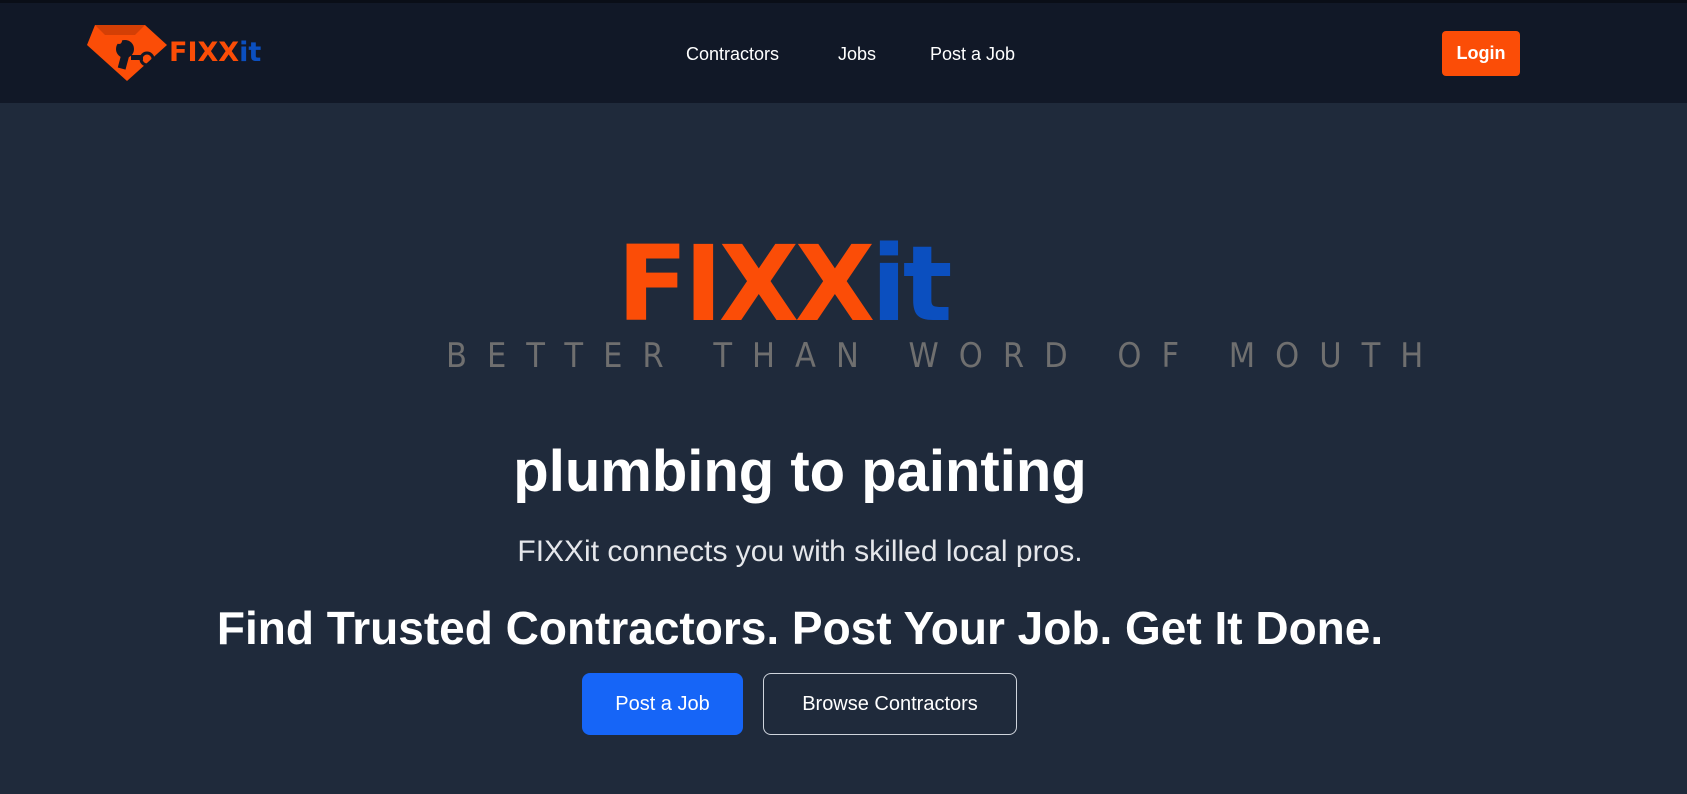  What do you see at coordinates (890, 704) in the screenshot?
I see `browse-contractors-button: Browse Contractors` at bounding box center [890, 704].